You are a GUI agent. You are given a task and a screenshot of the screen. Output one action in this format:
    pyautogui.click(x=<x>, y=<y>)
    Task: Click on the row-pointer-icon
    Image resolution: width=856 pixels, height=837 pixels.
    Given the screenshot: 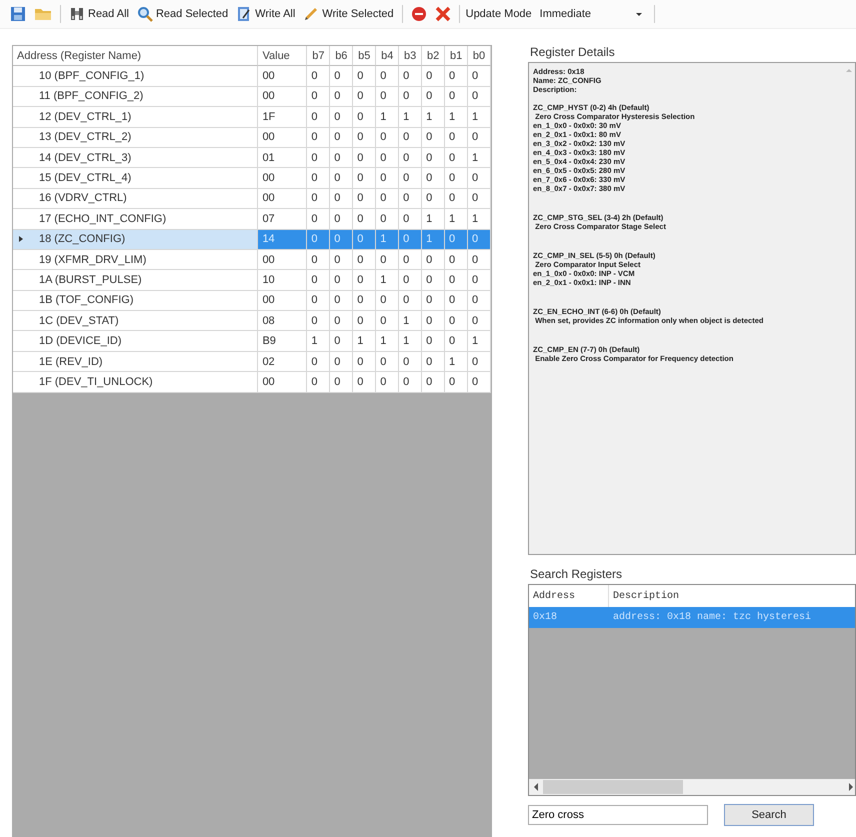 What is the action you would take?
    pyautogui.click(x=21, y=239)
    